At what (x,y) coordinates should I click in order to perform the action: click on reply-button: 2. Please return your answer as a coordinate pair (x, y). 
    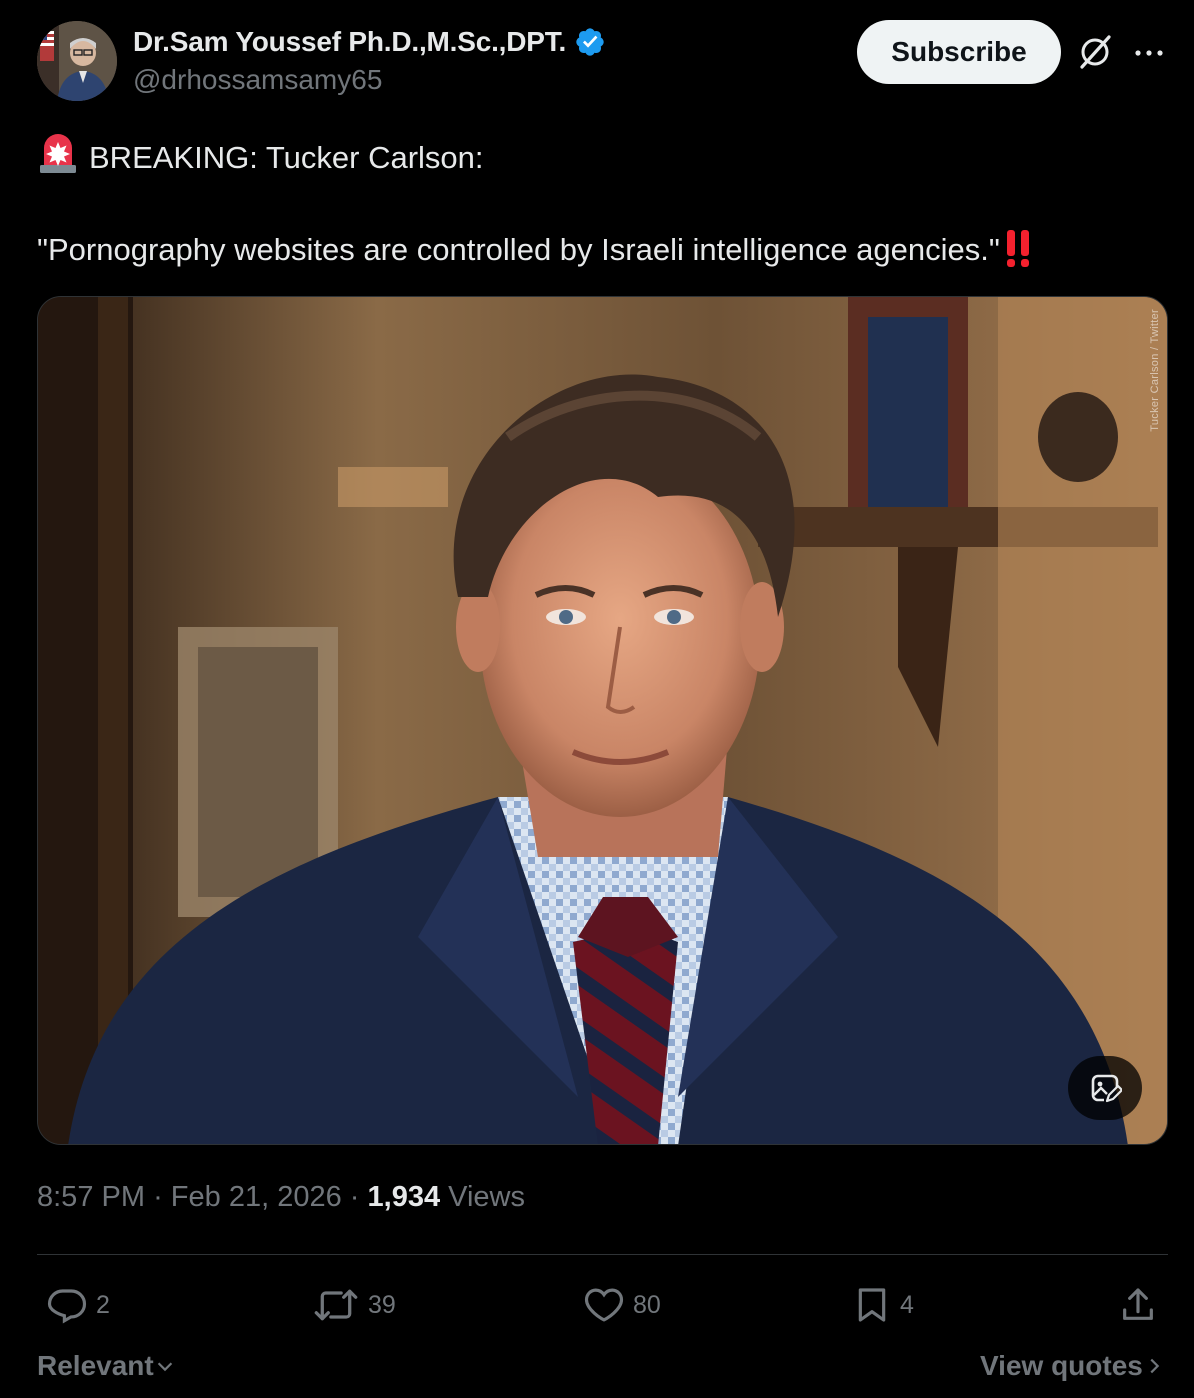
    Looking at the image, I should click on (78, 1305).